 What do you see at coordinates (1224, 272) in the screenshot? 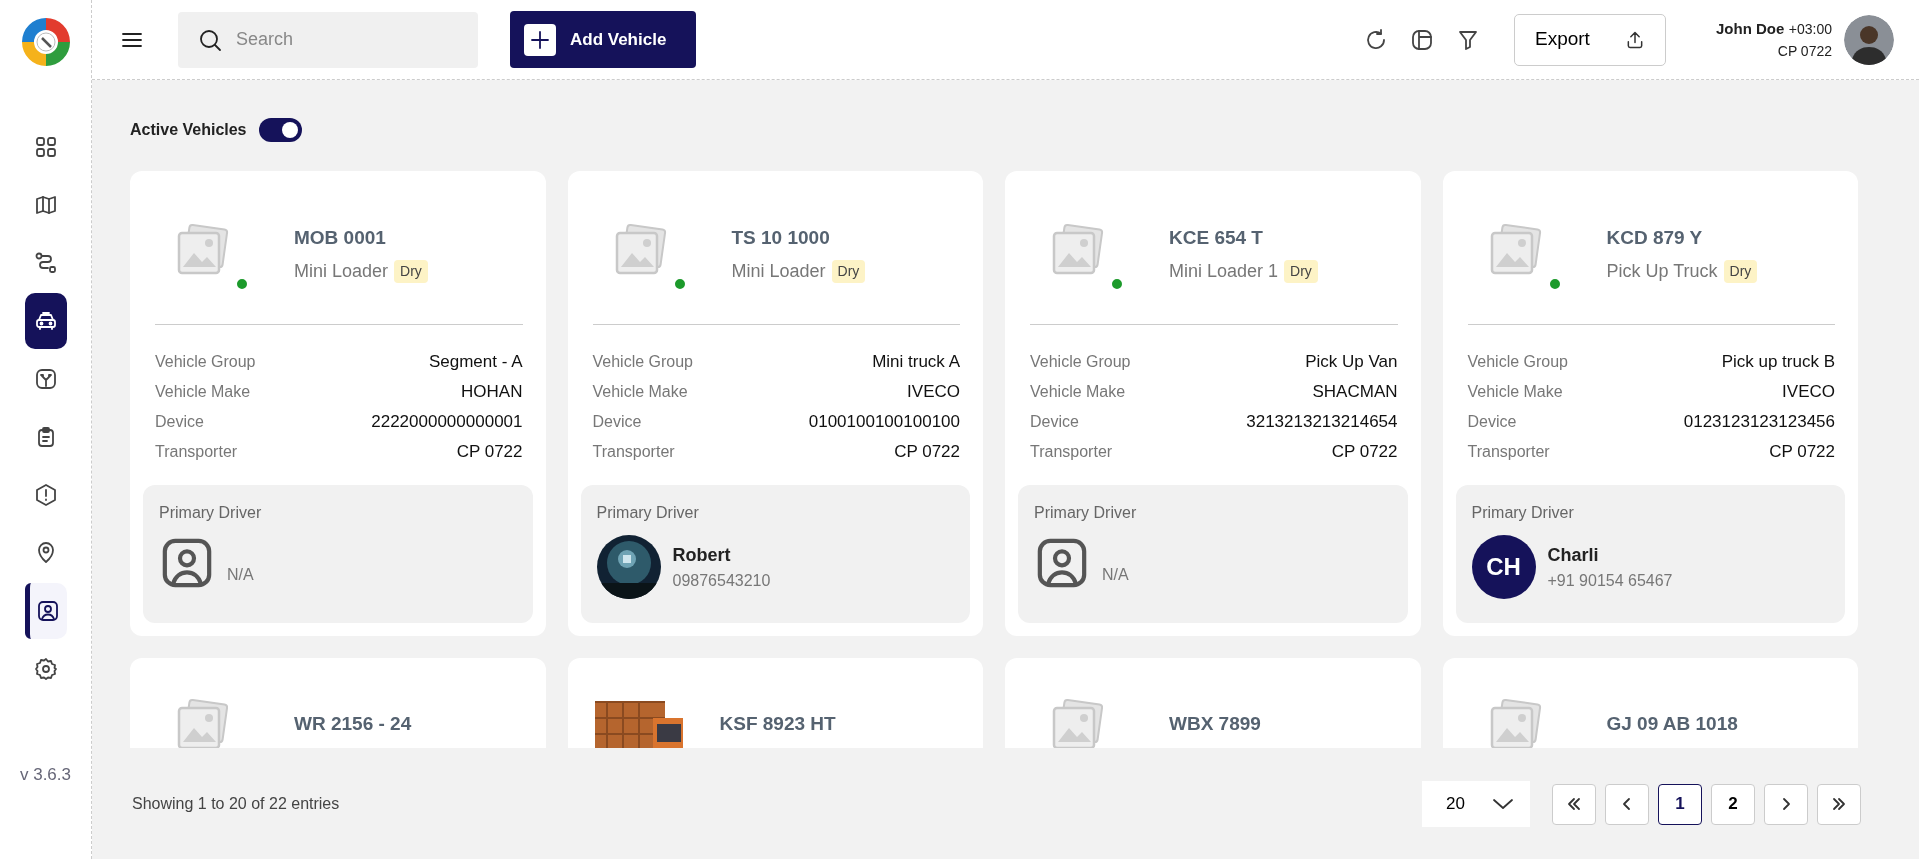
I see `vehicle-type: Mini Loader 1` at bounding box center [1224, 272].